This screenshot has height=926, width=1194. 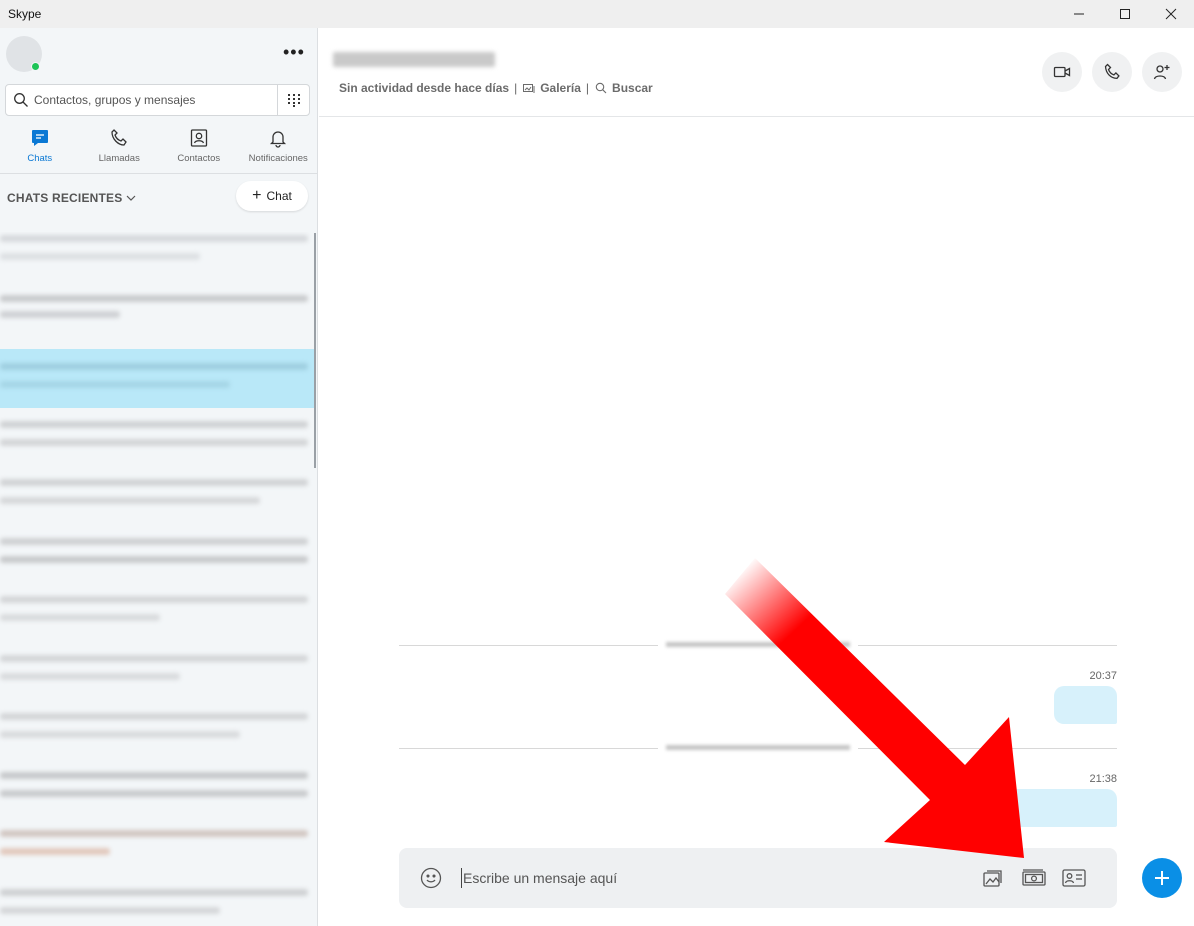 I want to click on gallery-link: Galería, so click(x=560, y=88).